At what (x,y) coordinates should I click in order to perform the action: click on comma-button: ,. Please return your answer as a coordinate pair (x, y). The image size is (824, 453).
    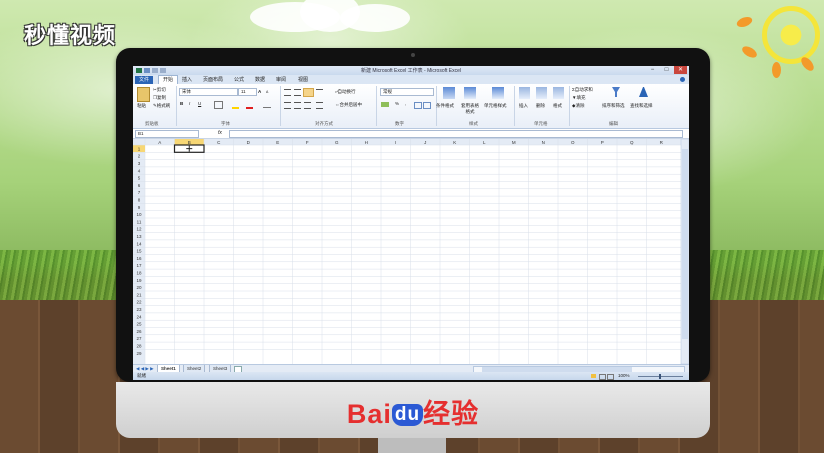
    Looking at the image, I should click on (405, 103).